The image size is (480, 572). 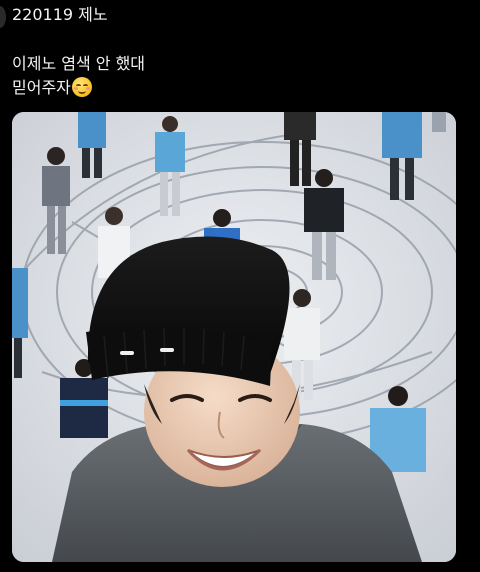 I want to click on beanie-pin-left, so click(x=127, y=353).